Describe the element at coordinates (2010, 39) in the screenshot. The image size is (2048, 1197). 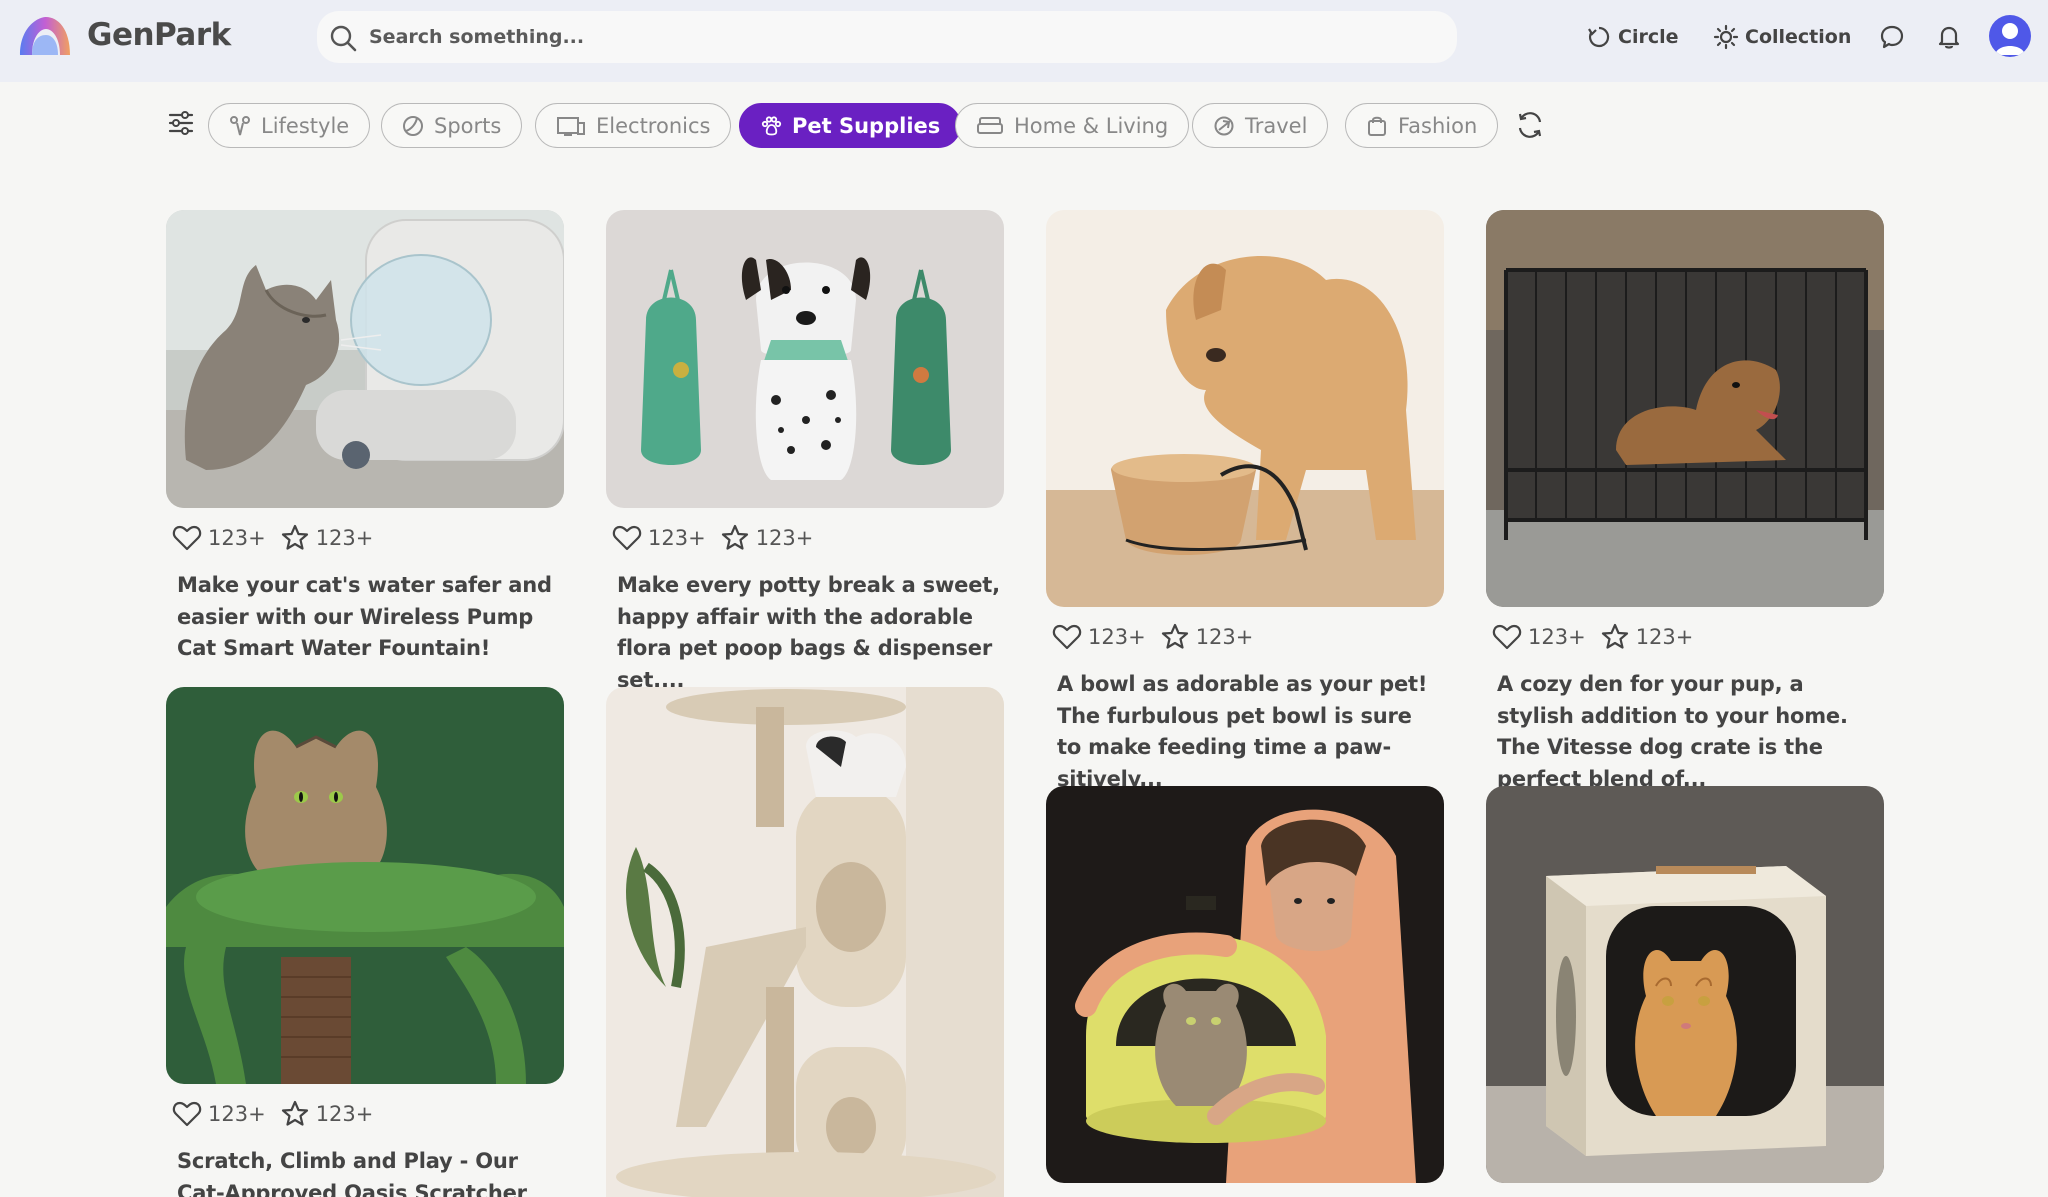
I see `avatar-icon` at that location.